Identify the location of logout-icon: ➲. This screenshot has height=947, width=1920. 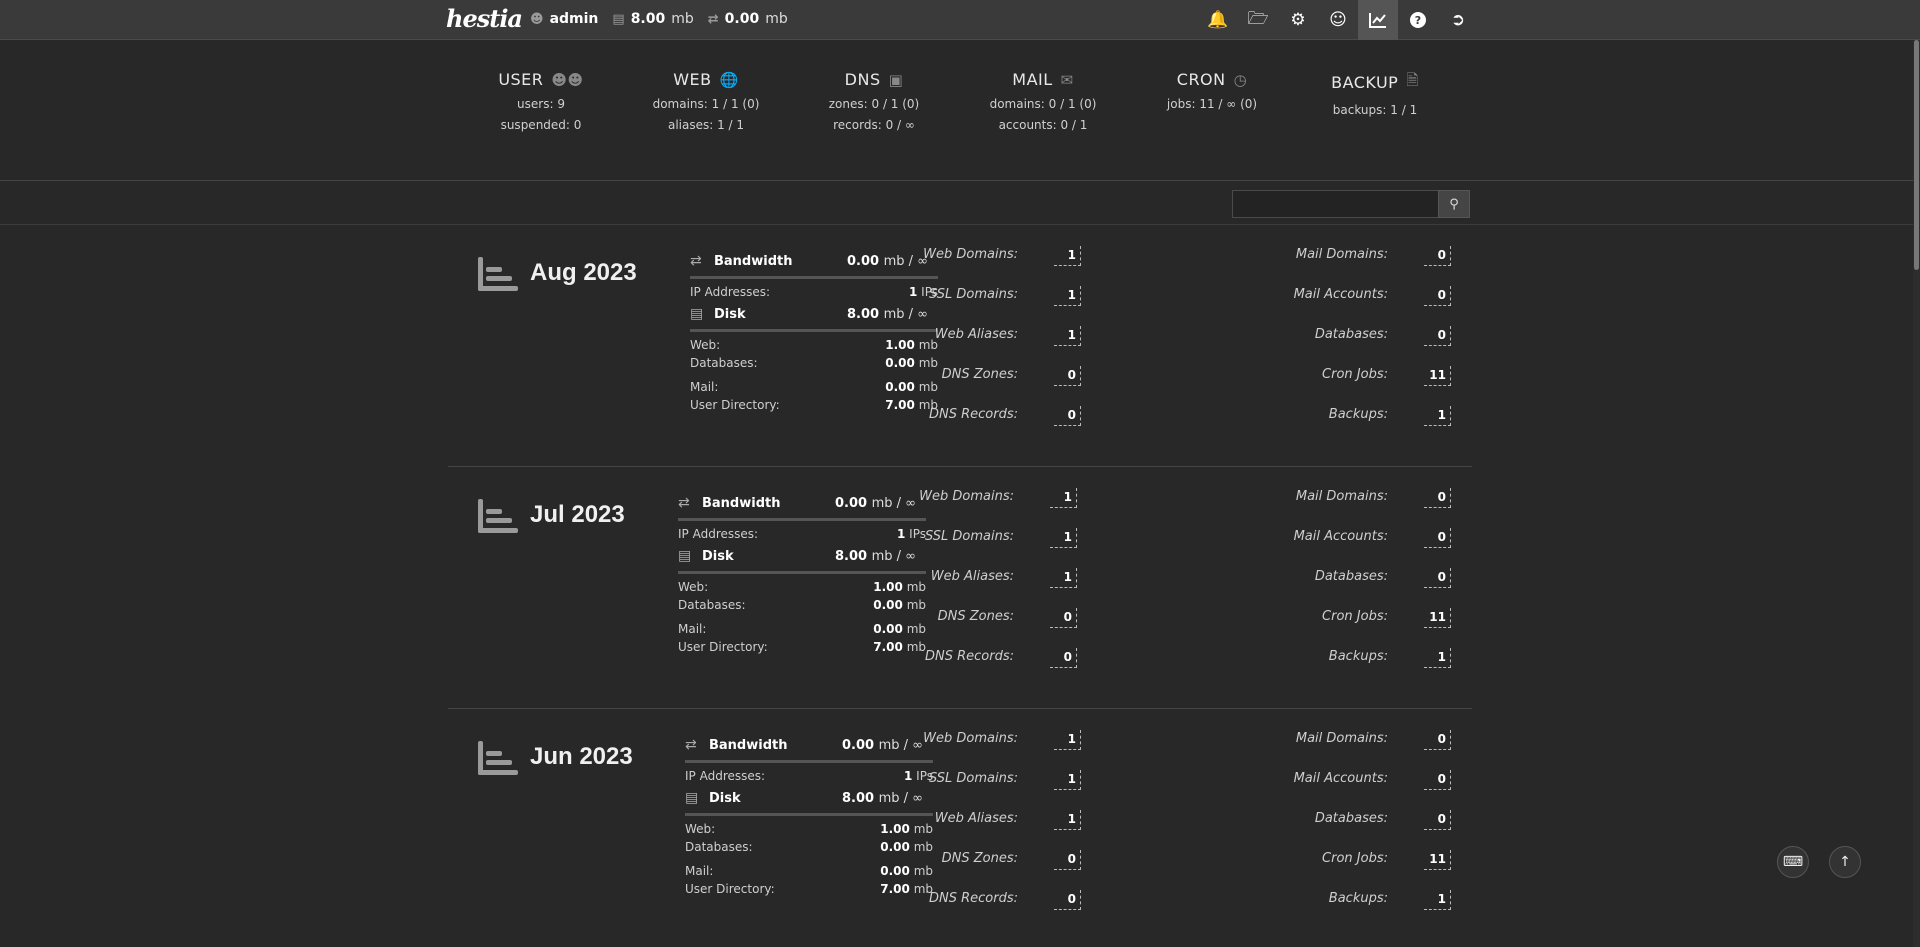
(1458, 20).